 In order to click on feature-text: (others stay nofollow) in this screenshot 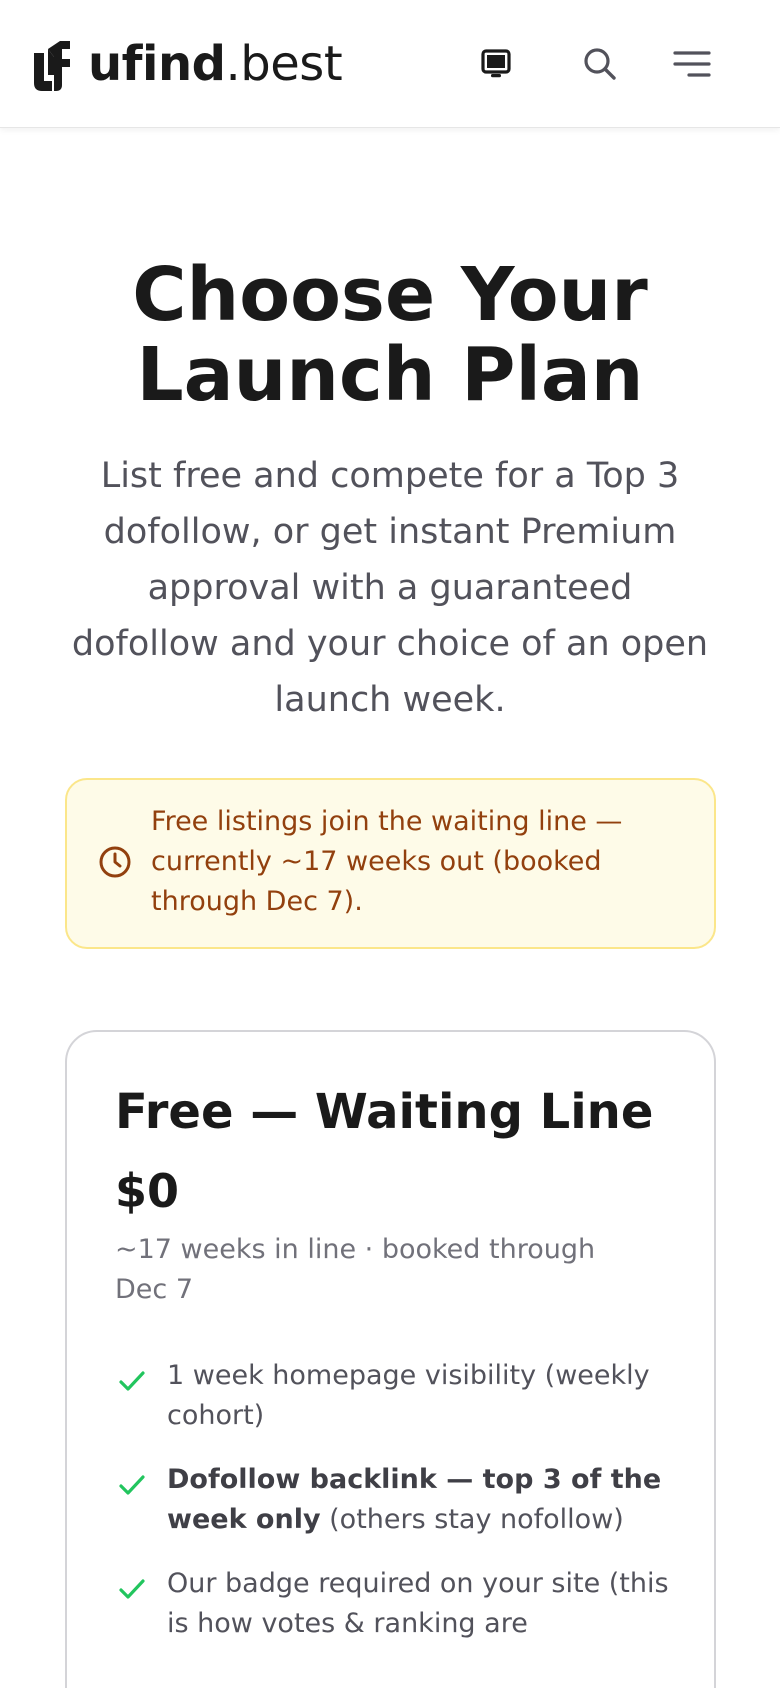, I will do `click(472, 1519)`.